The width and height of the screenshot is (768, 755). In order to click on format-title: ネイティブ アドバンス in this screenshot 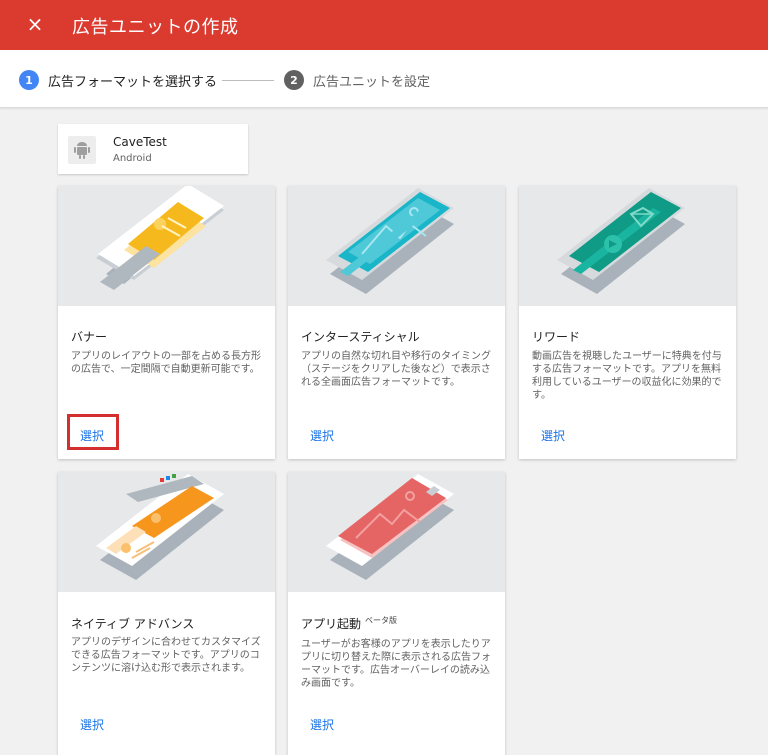, I will do `click(133, 624)`.